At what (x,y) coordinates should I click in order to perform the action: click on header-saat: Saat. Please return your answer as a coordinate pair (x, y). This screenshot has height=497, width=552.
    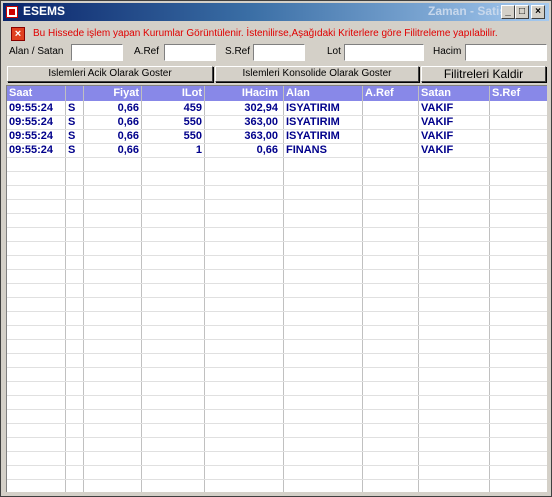
    Looking at the image, I should click on (36, 93).